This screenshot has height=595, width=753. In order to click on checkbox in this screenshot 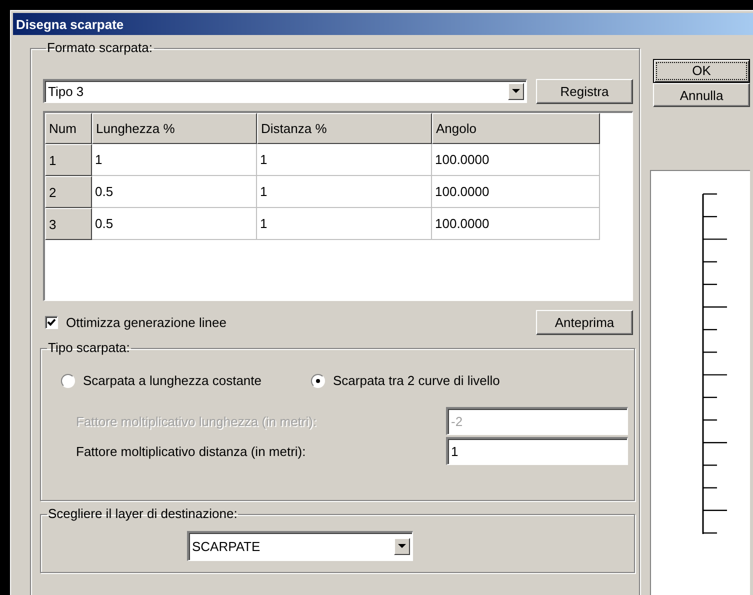, I will do `click(51, 322)`.